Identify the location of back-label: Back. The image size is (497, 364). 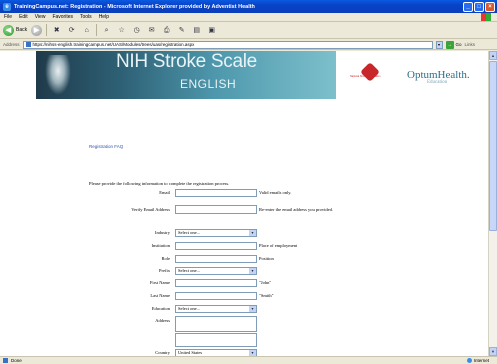
(22, 30).